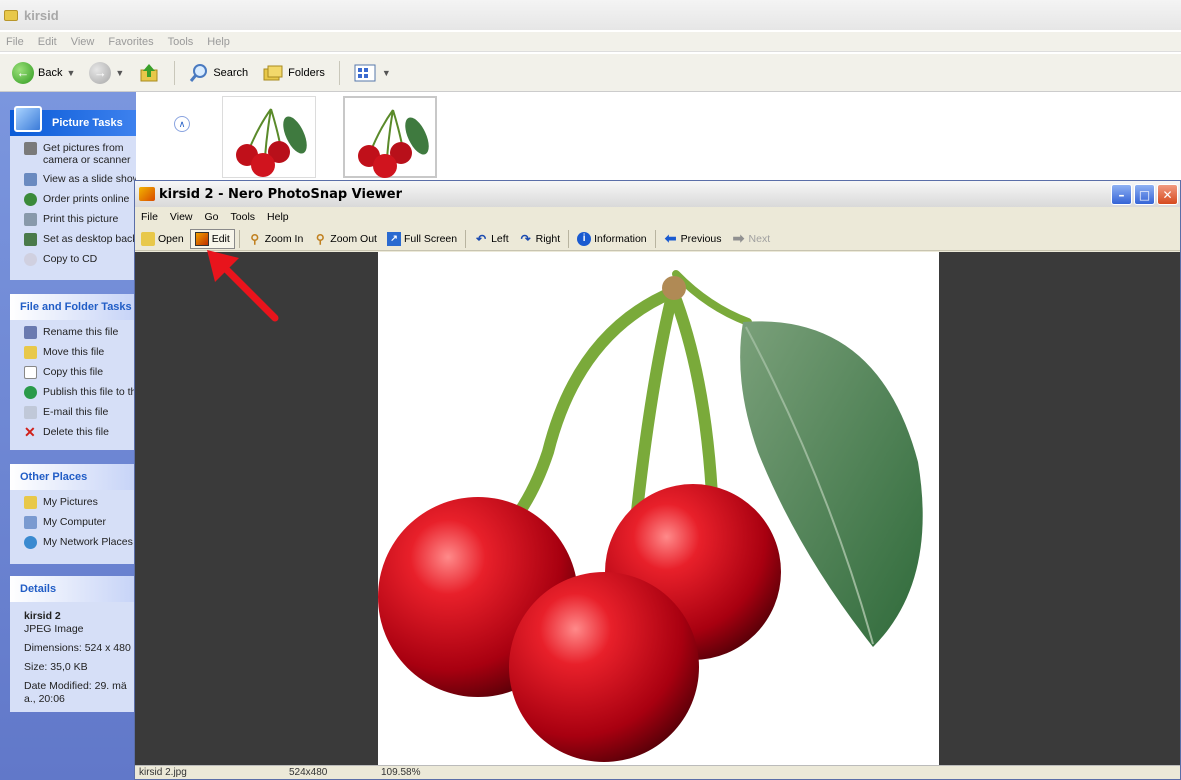 The height and width of the screenshot is (780, 1181). I want to click on place-my-computer: My Computer, so click(80, 522).